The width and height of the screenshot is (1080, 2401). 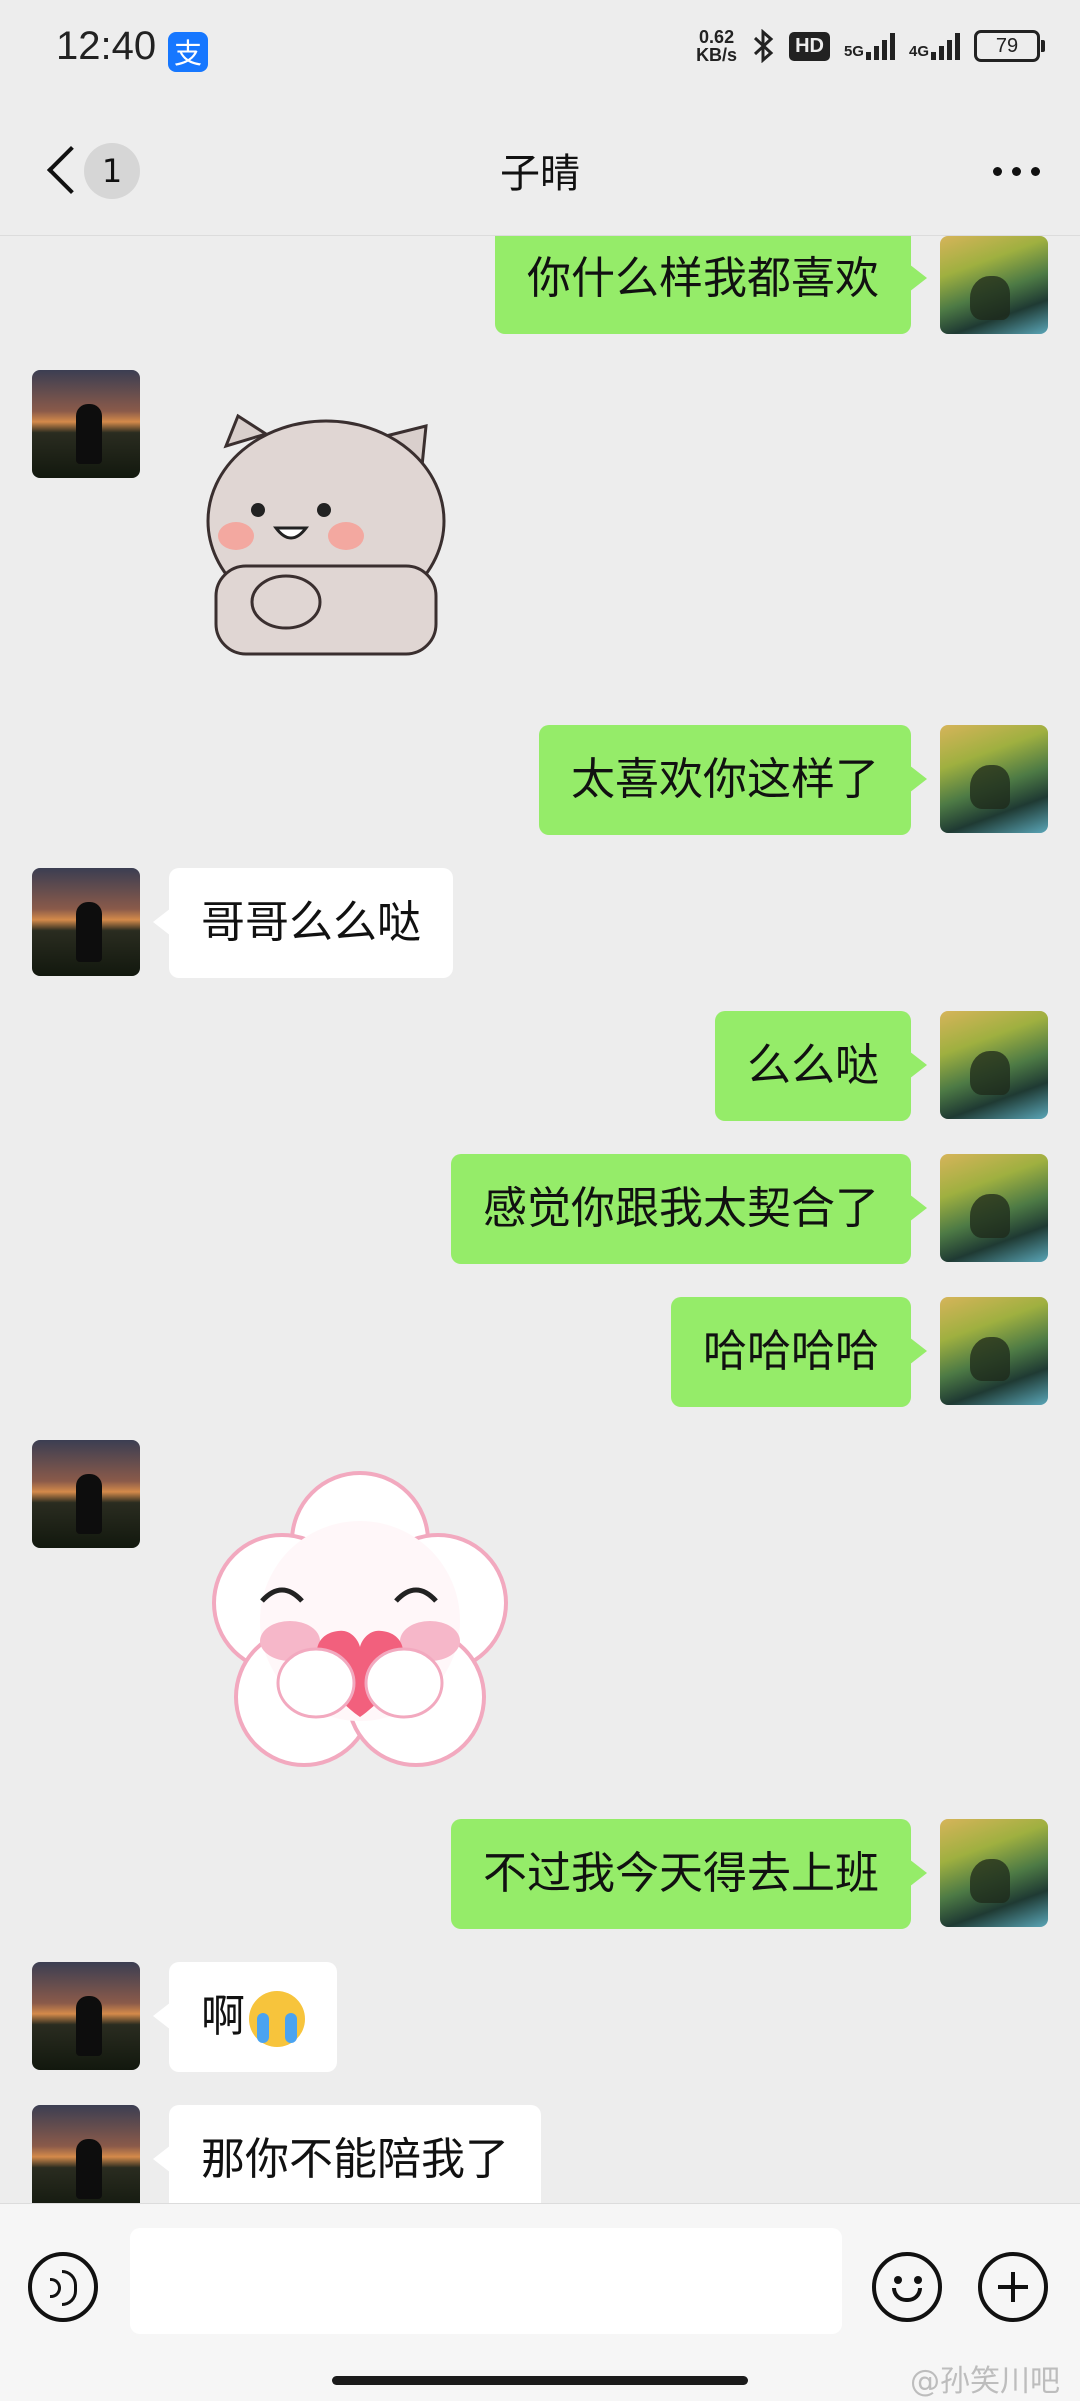 What do you see at coordinates (853, 51) in the screenshot?
I see `signal-5g-label: 5G` at bounding box center [853, 51].